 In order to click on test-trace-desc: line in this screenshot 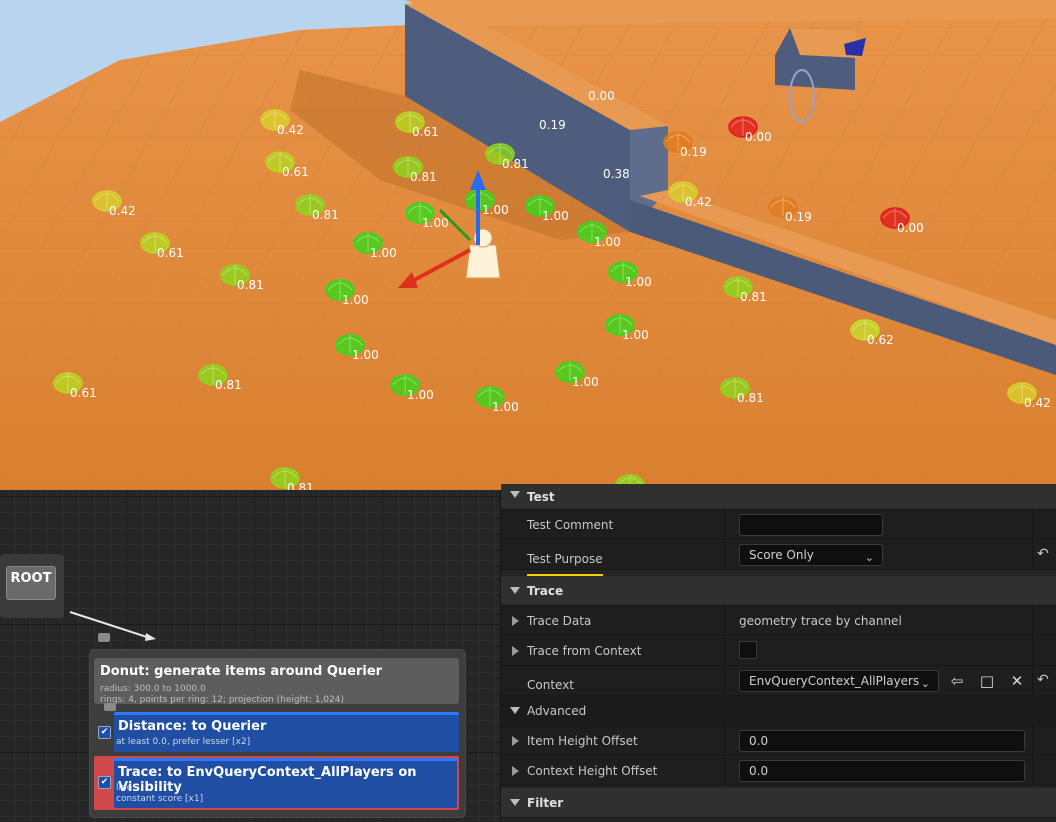, I will do `click(124, 788)`.